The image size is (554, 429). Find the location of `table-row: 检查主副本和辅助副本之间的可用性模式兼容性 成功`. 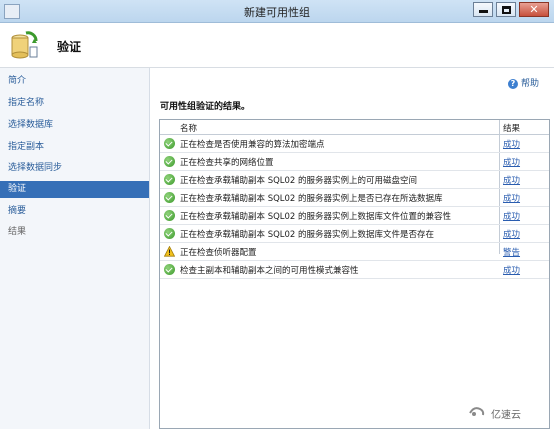

table-row: 检查主副本和辅助副本之间的可用性模式兼容性 成功 is located at coordinates (354, 270).